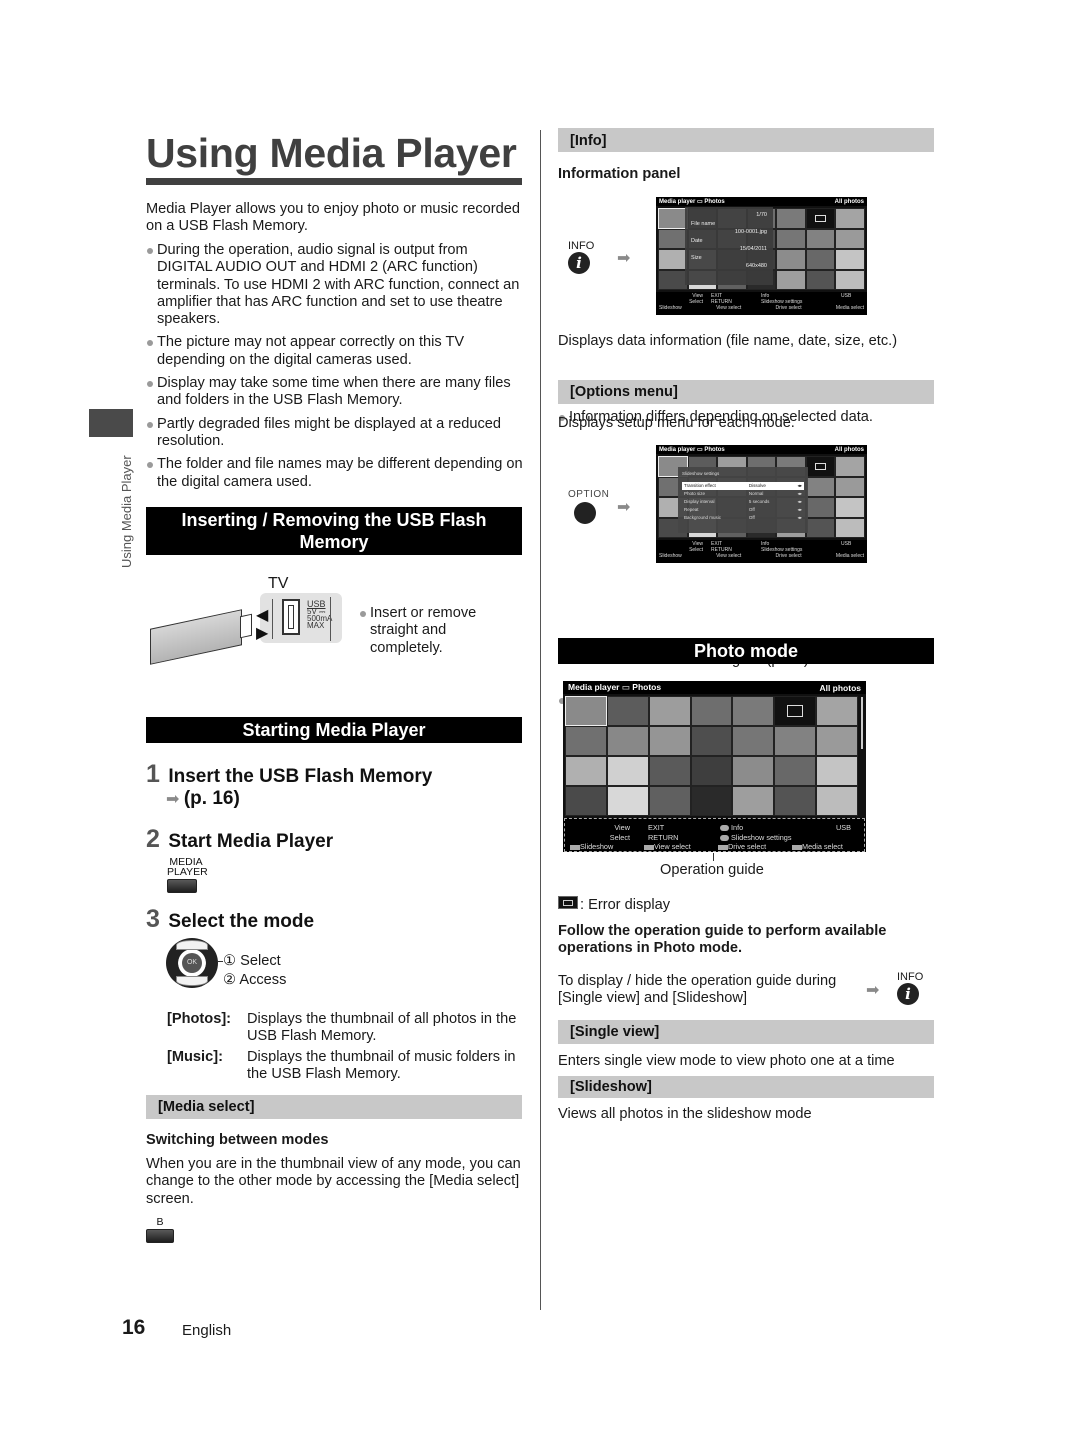 The height and width of the screenshot is (1456, 1080). Describe the element at coordinates (743, 518) in the screenshot. I see `settings-row: Background music Off ◂▸` at that location.